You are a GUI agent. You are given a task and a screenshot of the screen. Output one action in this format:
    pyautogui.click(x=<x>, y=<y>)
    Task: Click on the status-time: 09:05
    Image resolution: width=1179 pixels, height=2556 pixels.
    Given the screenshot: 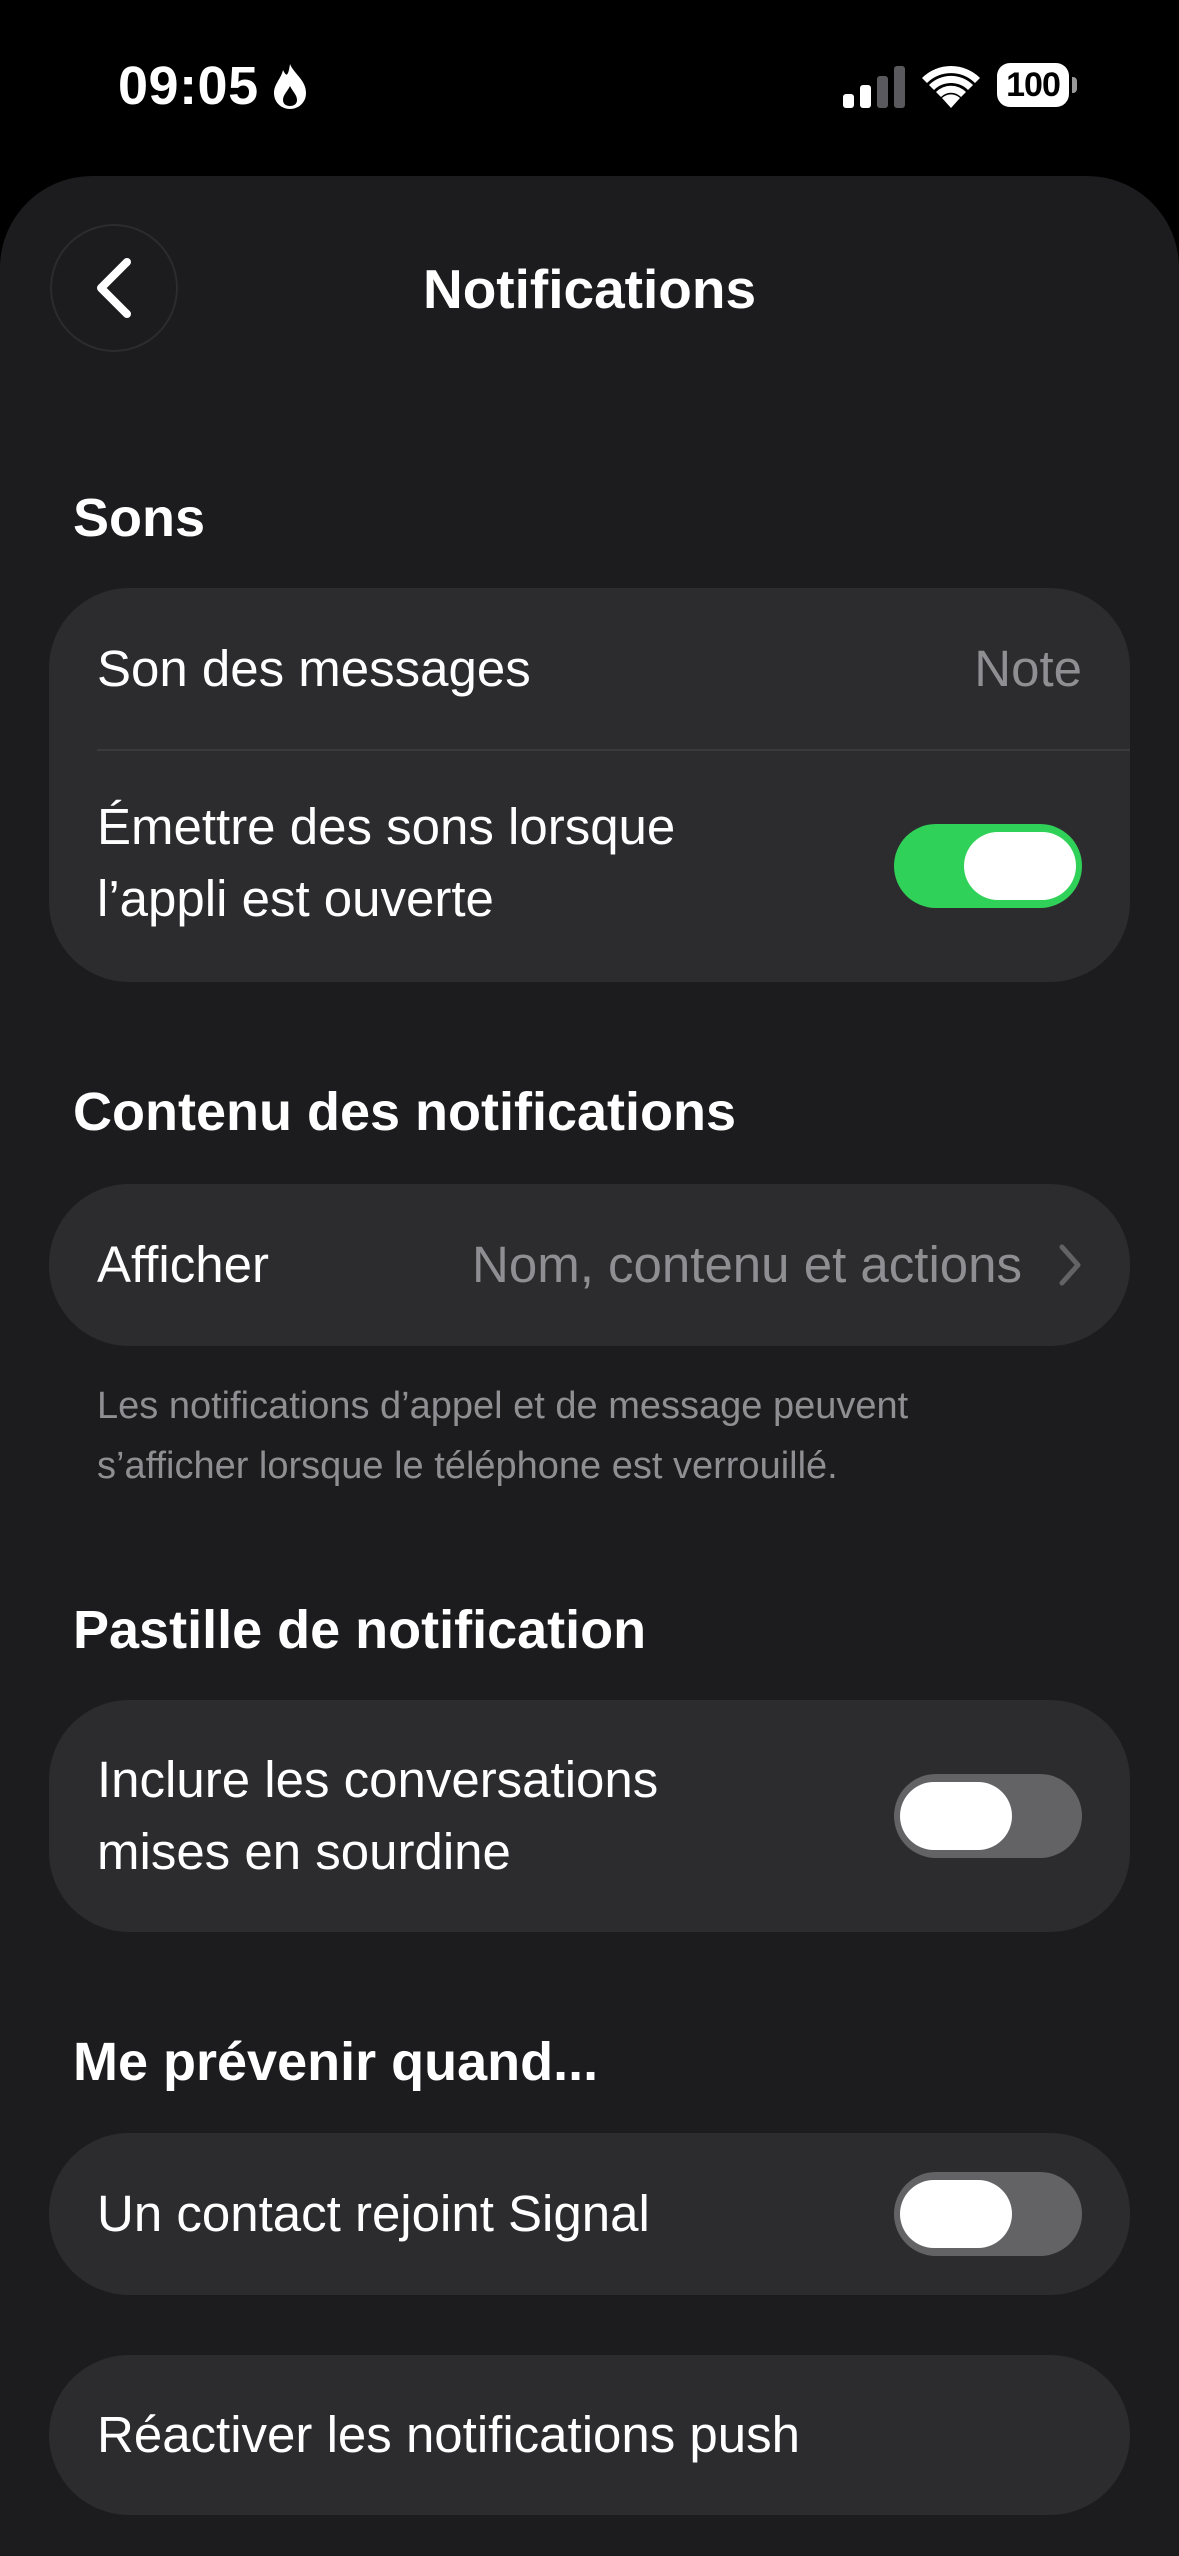 What is the action you would take?
    pyautogui.click(x=188, y=86)
    